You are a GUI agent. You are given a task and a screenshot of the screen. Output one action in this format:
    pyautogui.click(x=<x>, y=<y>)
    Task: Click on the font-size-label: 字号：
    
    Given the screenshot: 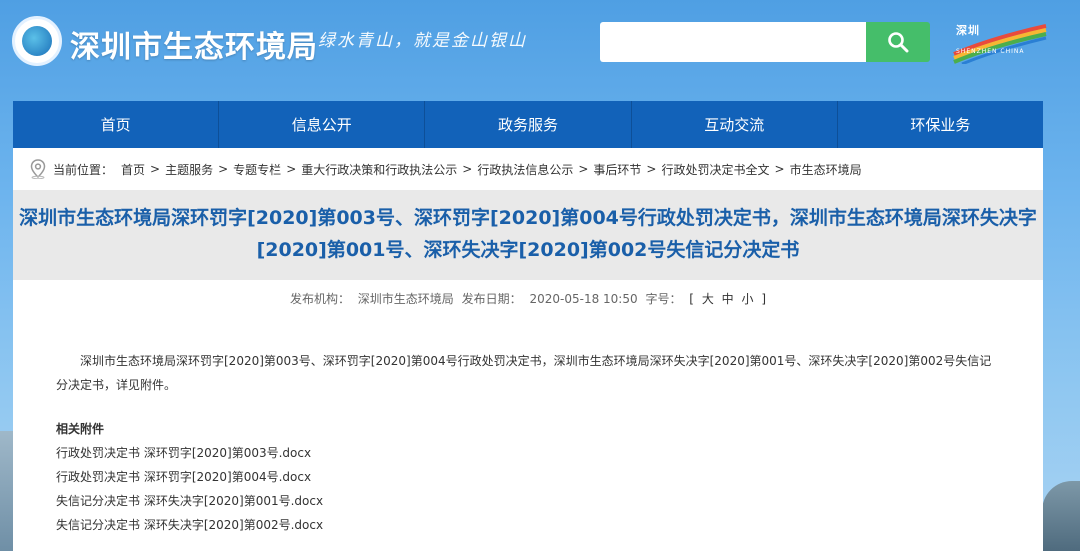 What is the action you would take?
    pyautogui.click(x=663, y=299)
    